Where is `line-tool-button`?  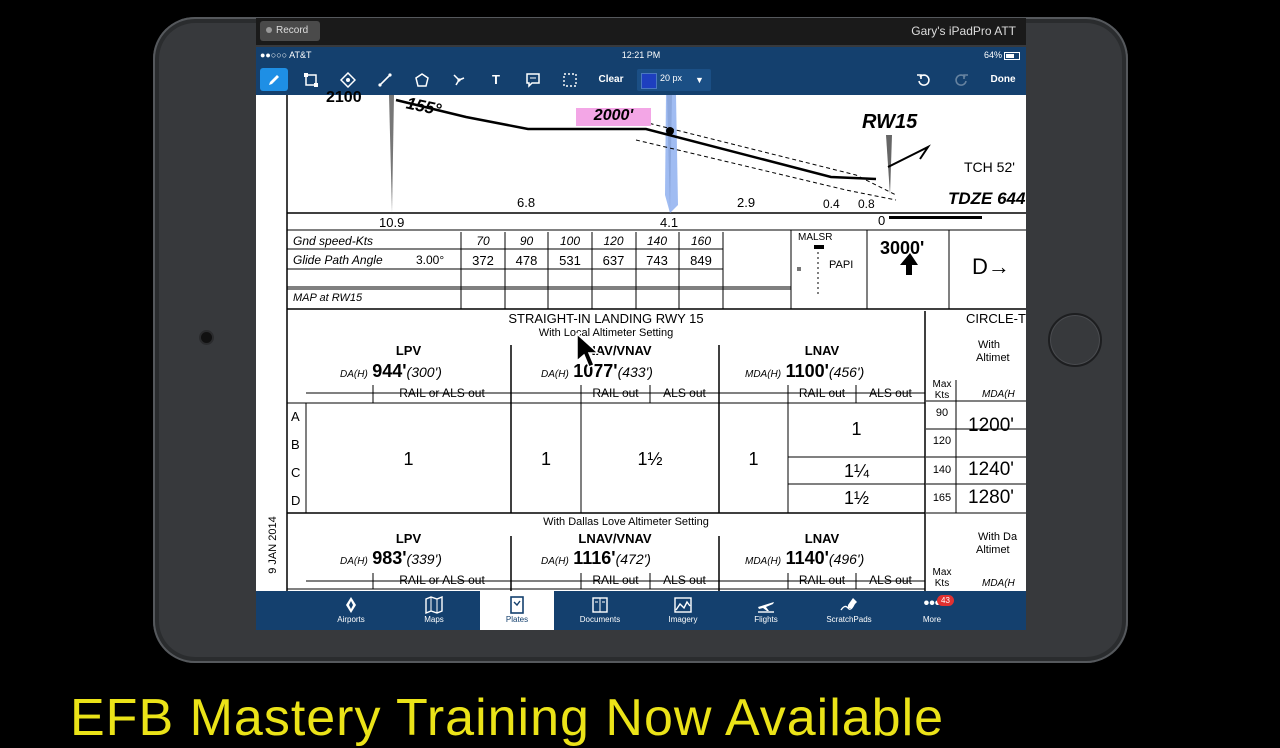 line-tool-button is located at coordinates (385, 79).